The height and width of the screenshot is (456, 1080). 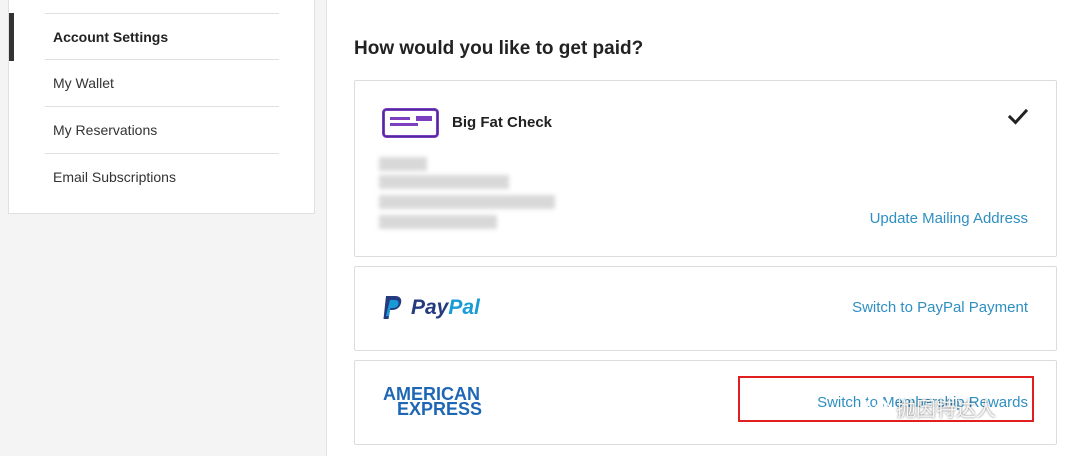 I want to click on sidebar-item-my-wallet: My Wallet, so click(x=162, y=83).